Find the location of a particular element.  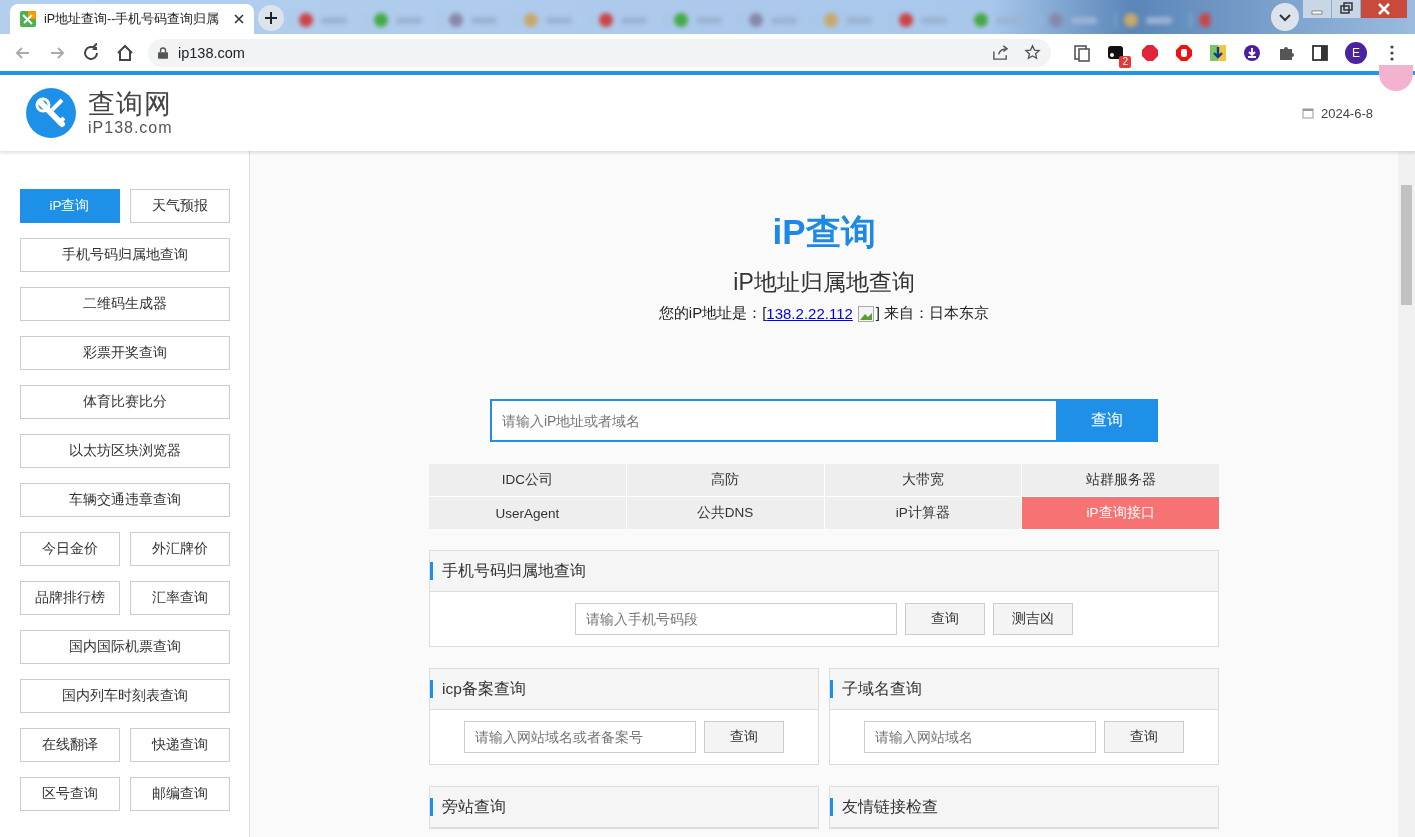

url-text: ip138.com is located at coordinates (211, 52).